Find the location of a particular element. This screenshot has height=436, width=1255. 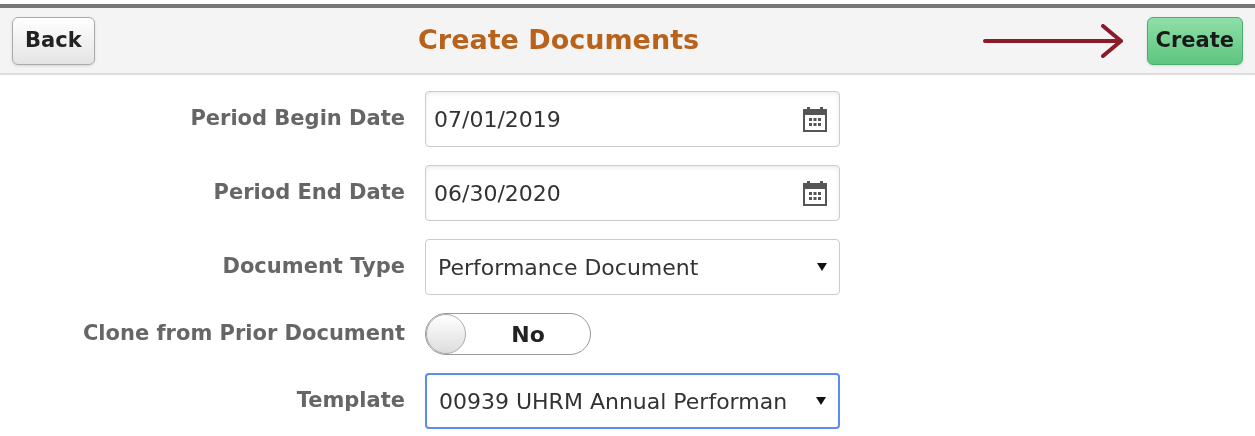

field-label: Period Begin Date is located at coordinates (297, 119).